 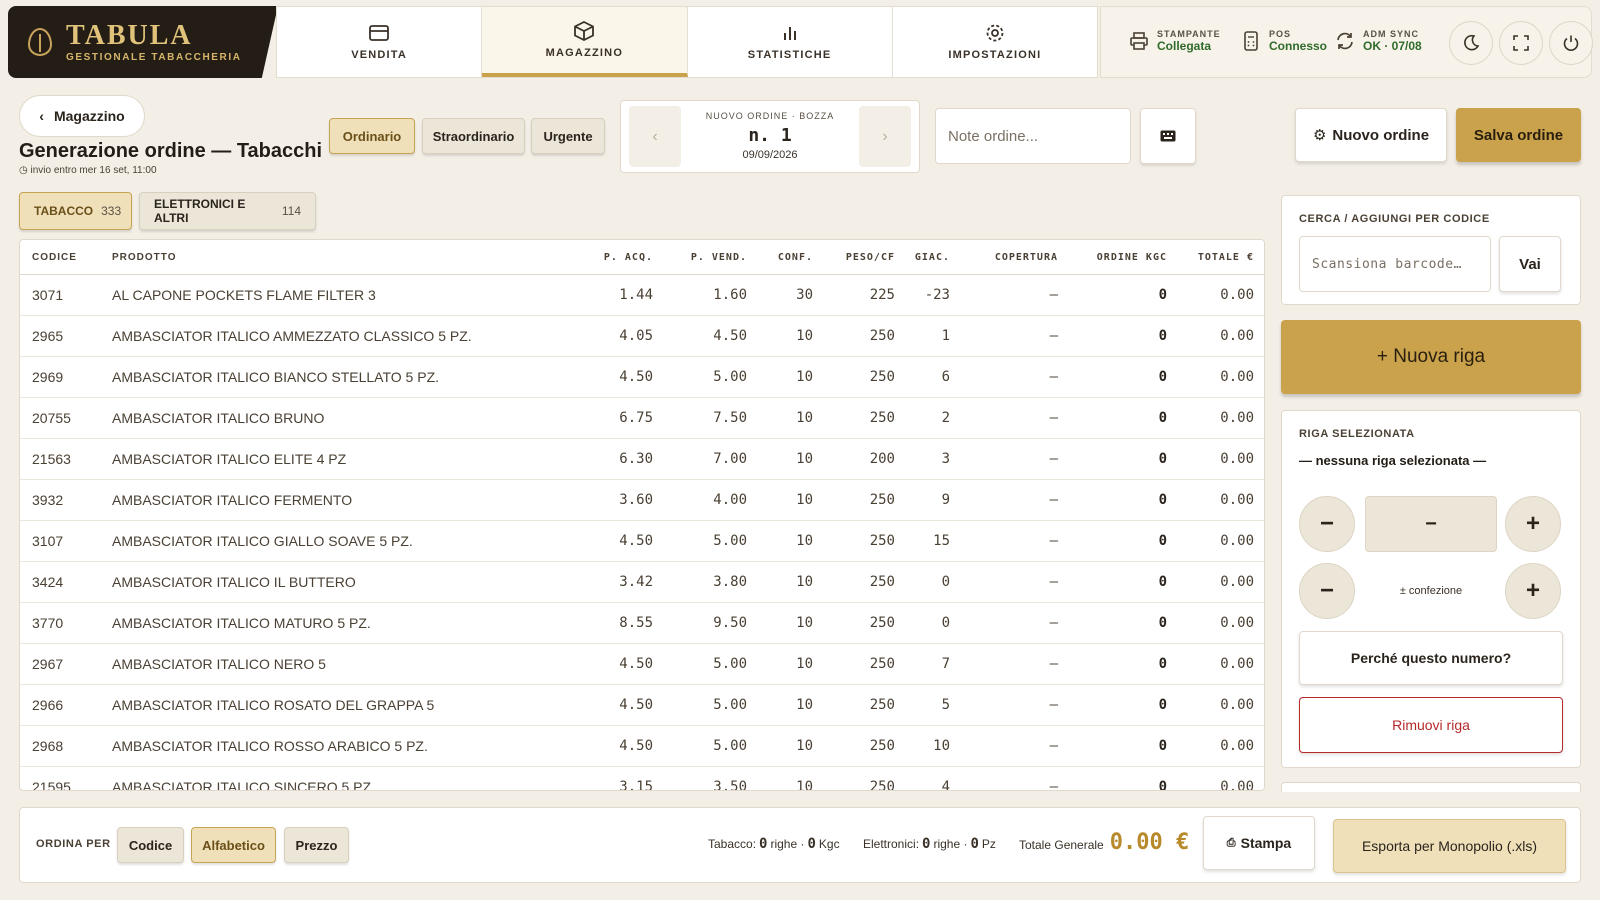 What do you see at coordinates (316, 845) in the screenshot?
I see `sort-prezzo-button: Prezzo` at bounding box center [316, 845].